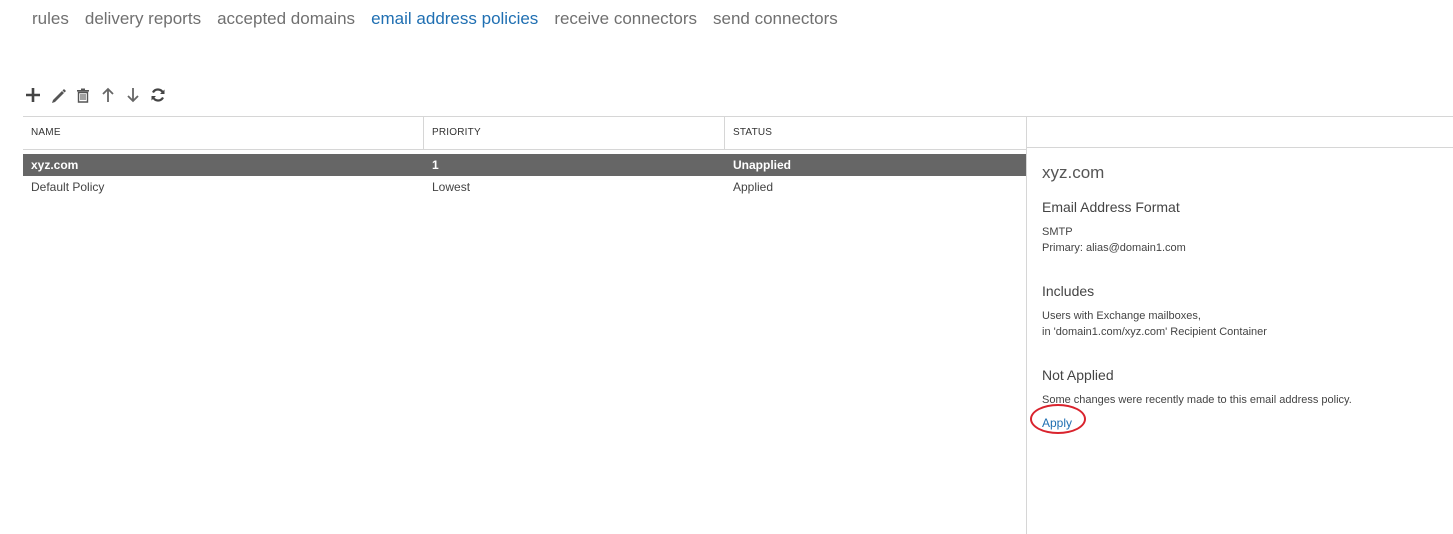  What do you see at coordinates (1026, 325) in the screenshot?
I see `pane-divider` at bounding box center [1026, 325].